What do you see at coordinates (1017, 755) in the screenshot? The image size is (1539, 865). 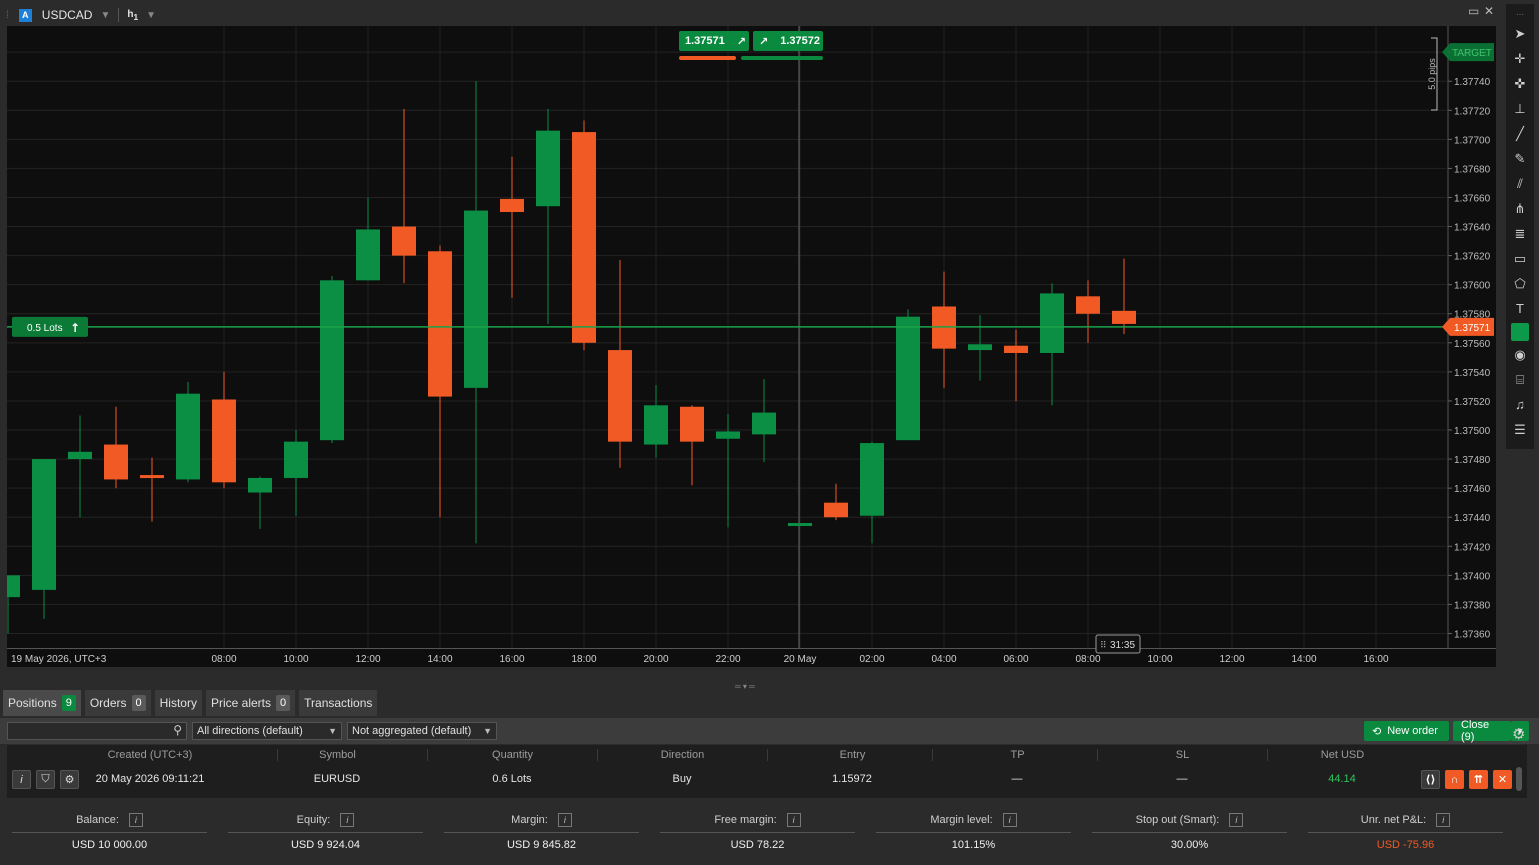 I see `column-header: TP` at bounding box center [1017, 755].